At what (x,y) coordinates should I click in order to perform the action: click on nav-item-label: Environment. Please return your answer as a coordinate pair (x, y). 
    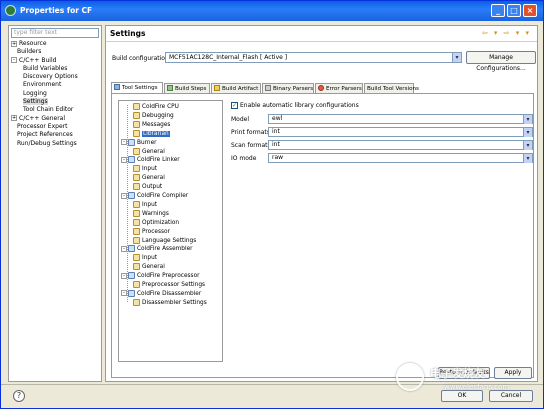
    Looking at the image, I should click on (42, 85).